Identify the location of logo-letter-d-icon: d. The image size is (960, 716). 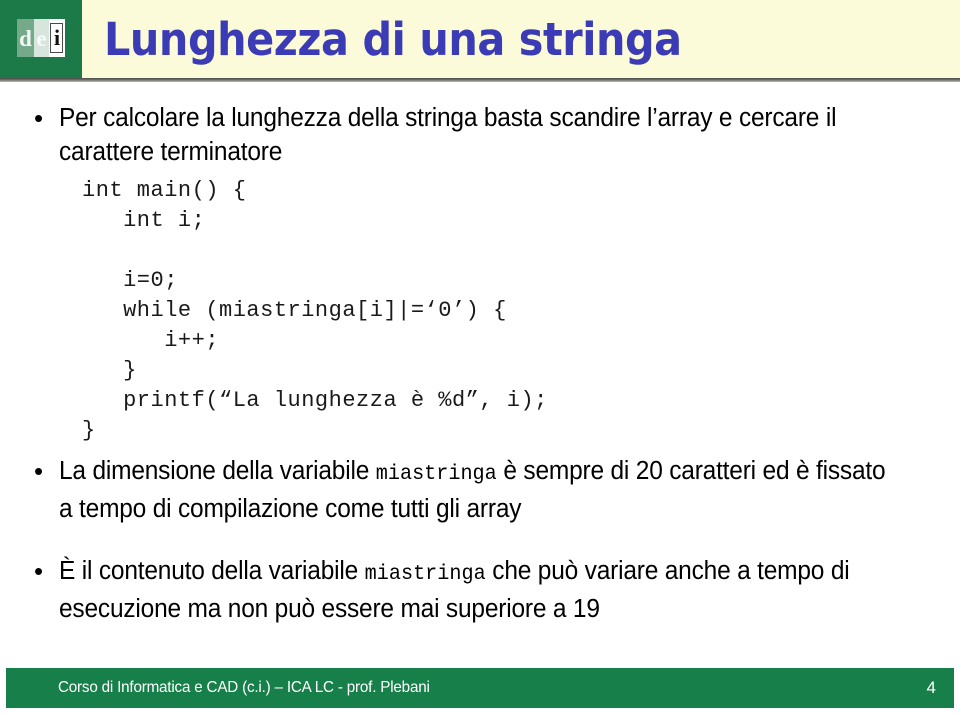
(25, 38).